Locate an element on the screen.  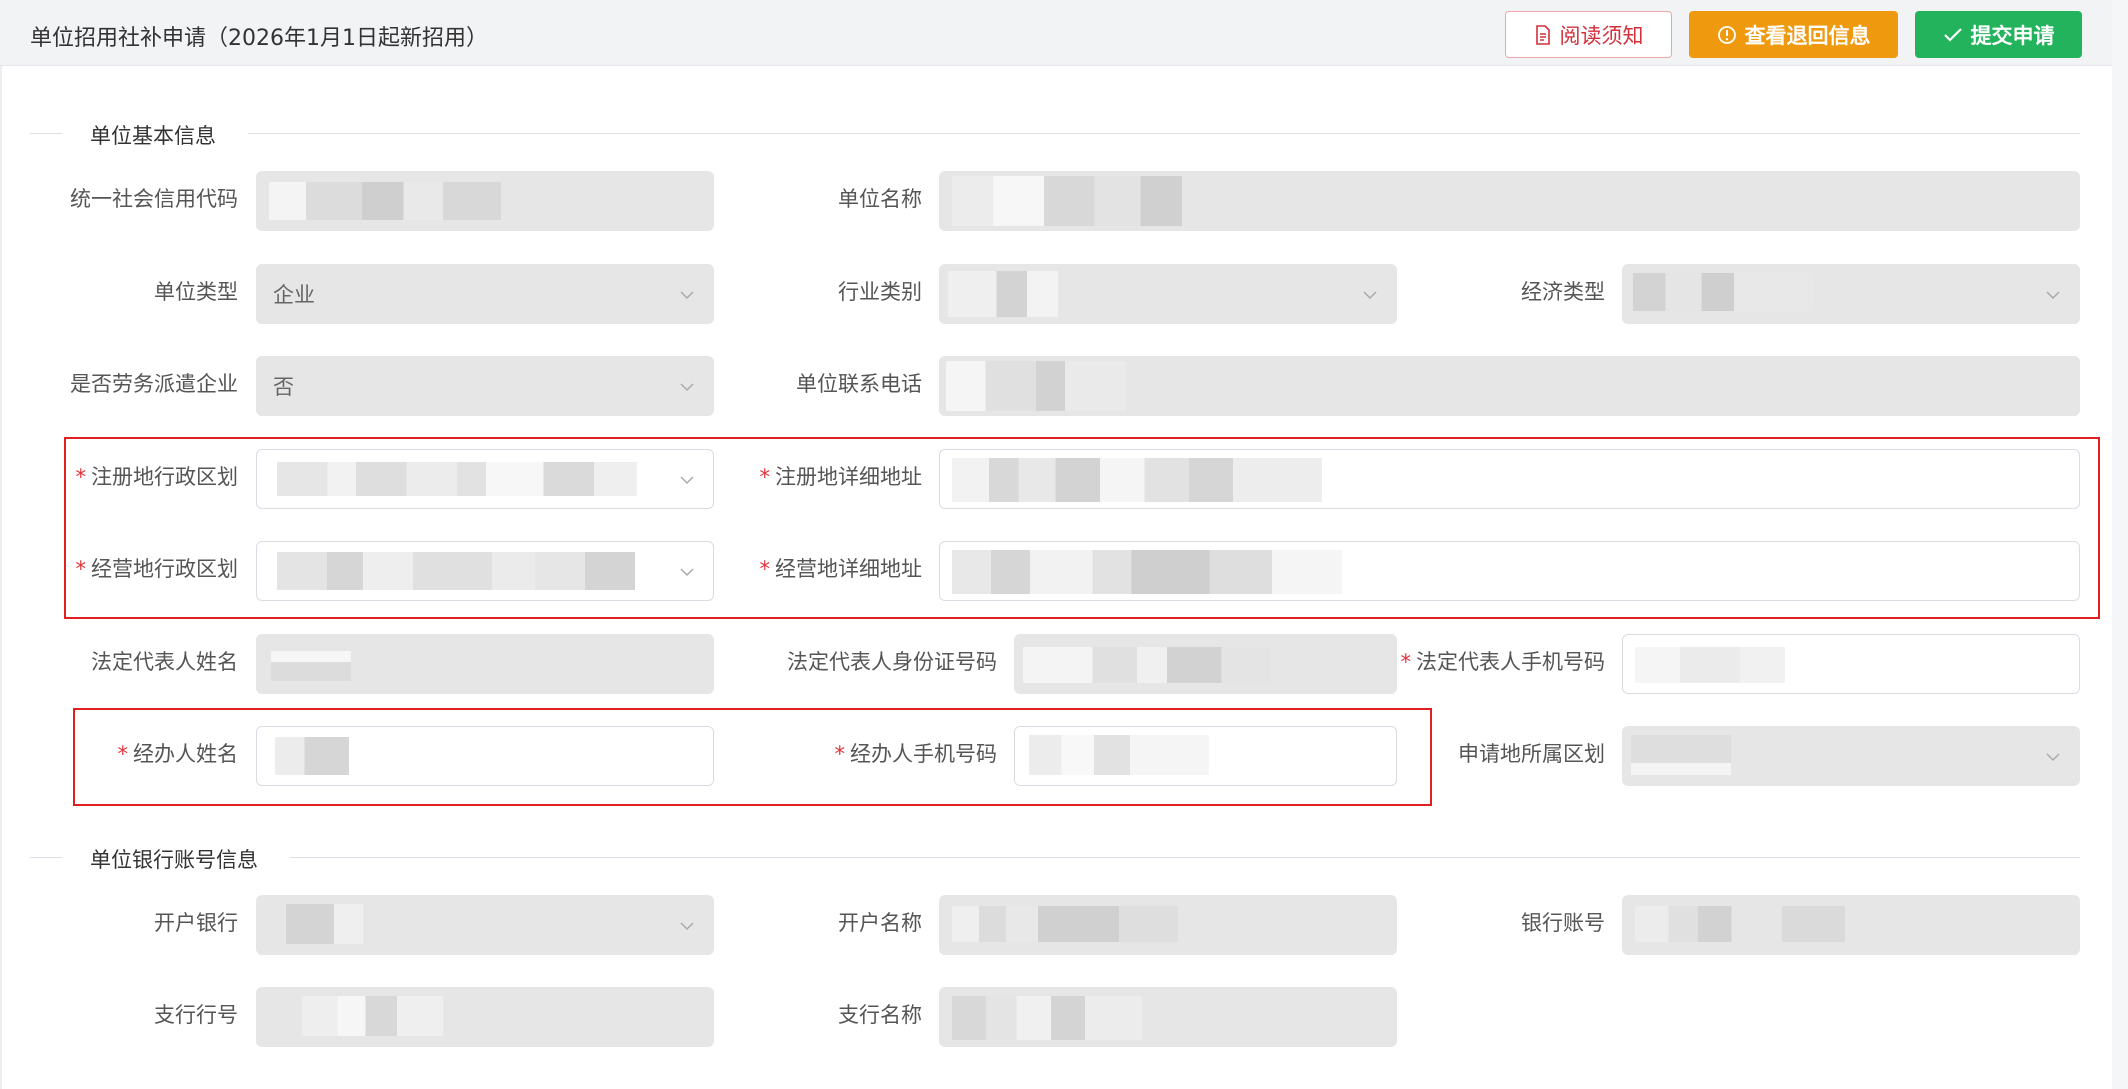
dispatch-value: 否 is located at coordinates (283, 387).